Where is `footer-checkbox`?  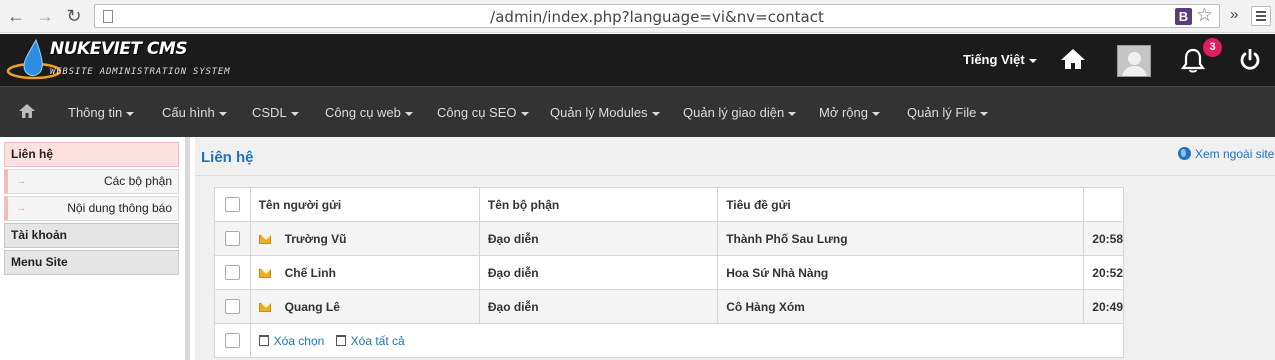
footer-checkbox is located at coordinates (232, 341).